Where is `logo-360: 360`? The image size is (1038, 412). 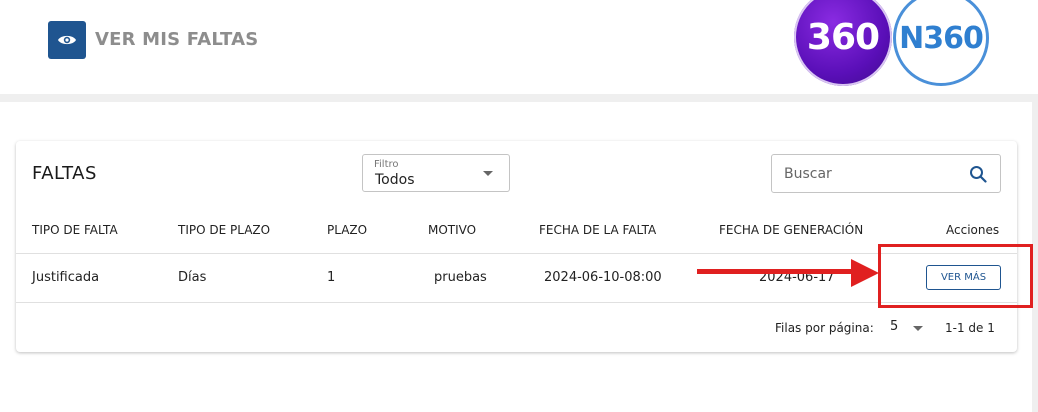 logo-360: 360 is located at coordinates (843, 43).